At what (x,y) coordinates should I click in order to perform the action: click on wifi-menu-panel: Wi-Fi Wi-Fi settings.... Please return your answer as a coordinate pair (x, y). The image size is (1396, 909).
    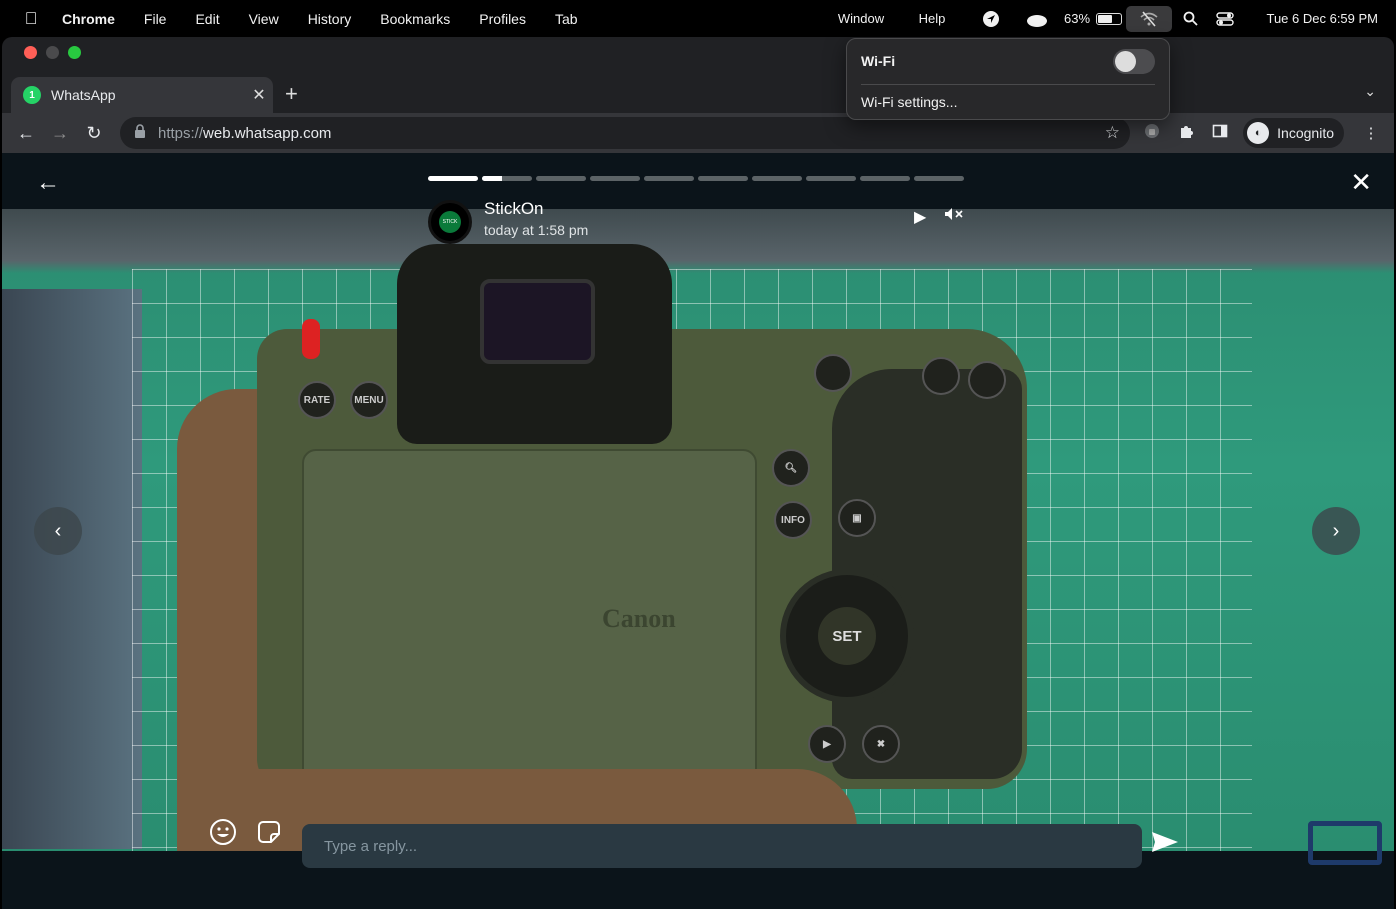
    Looking at the image, I should click on (1008, 79).